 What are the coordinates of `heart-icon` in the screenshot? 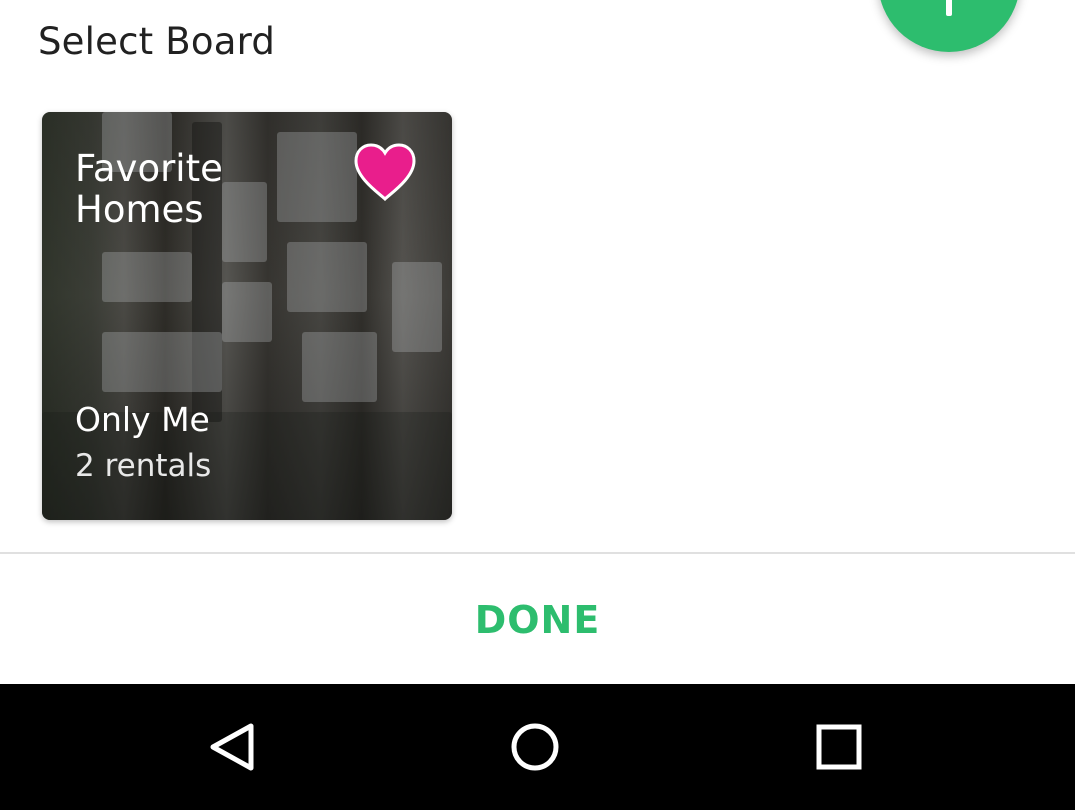 It's located at (385, 172).